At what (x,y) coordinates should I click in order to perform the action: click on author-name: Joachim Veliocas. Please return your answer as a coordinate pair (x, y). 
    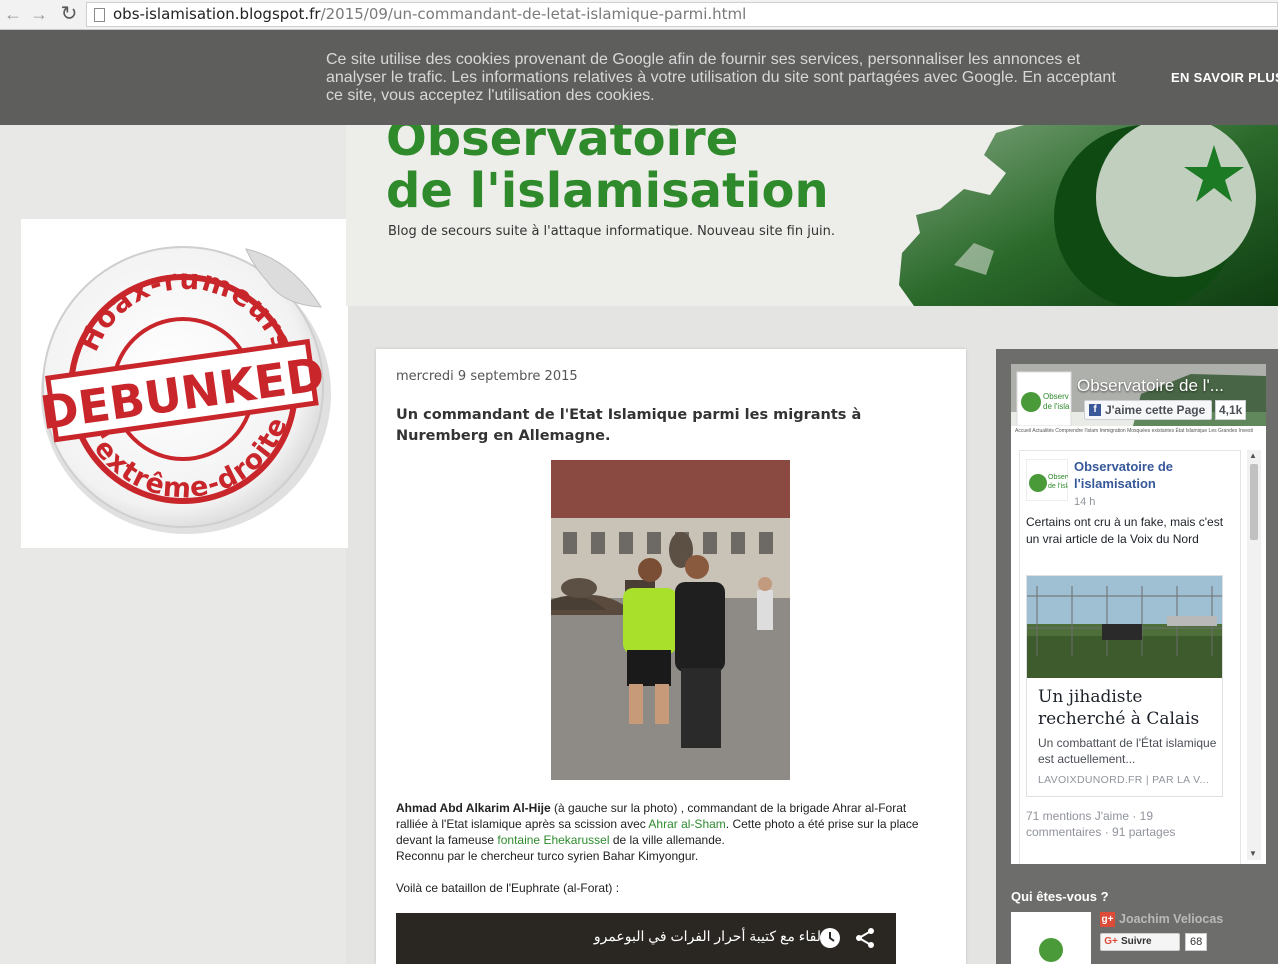
    Looking at the image, I should click on (1171, 919).